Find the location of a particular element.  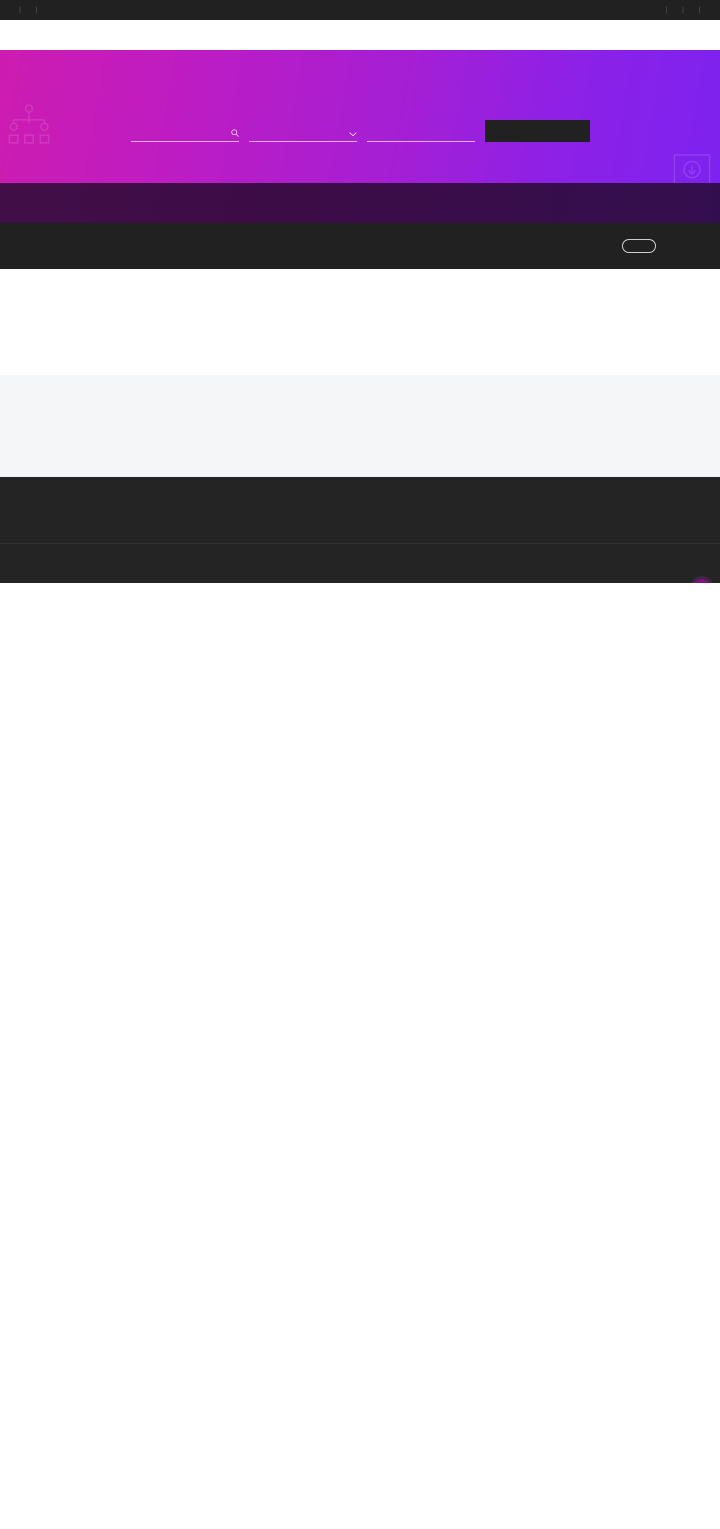

top-utility-bar: | | | | | is located at coordinates (360, 10).